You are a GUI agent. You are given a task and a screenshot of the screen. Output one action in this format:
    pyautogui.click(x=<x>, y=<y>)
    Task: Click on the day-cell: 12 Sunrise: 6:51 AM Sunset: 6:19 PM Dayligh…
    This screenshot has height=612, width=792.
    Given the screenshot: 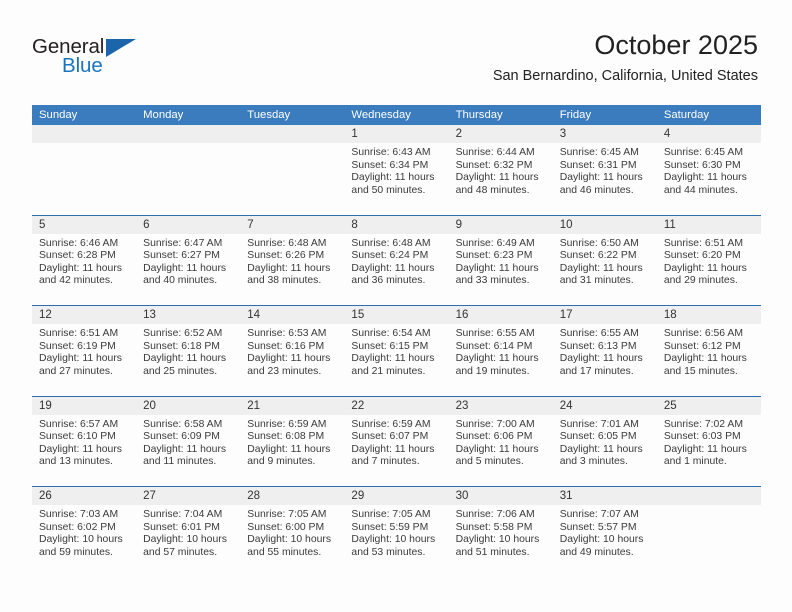 What is the action you would take?
    pyautogui.click(x=84, y=351)
    